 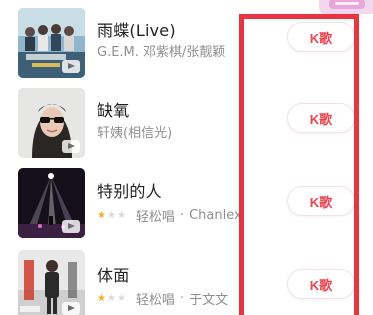 I want to click on song-artist: 轩姨(相信光), so click(x=134, y=131).